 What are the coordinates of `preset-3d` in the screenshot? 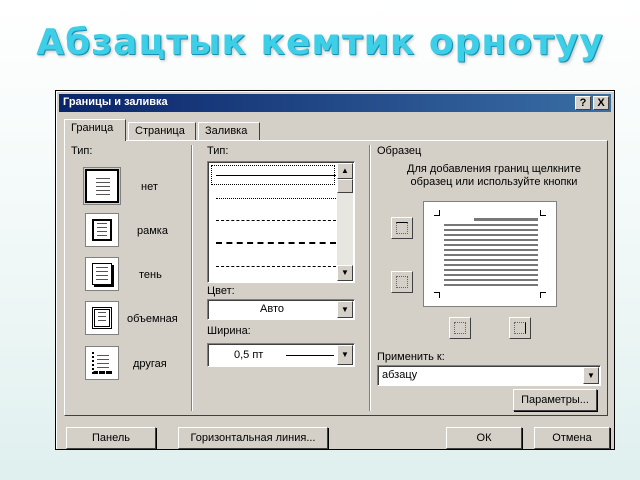 It's located at (102, 318).